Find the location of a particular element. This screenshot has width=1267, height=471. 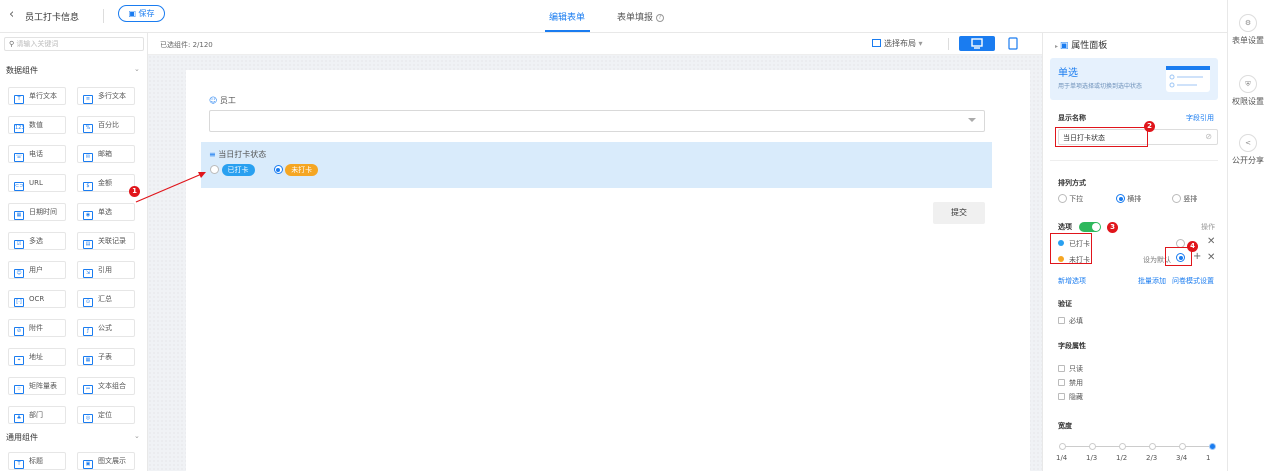

group-title-data: 数据组件 is located at coordinates (22, 70).